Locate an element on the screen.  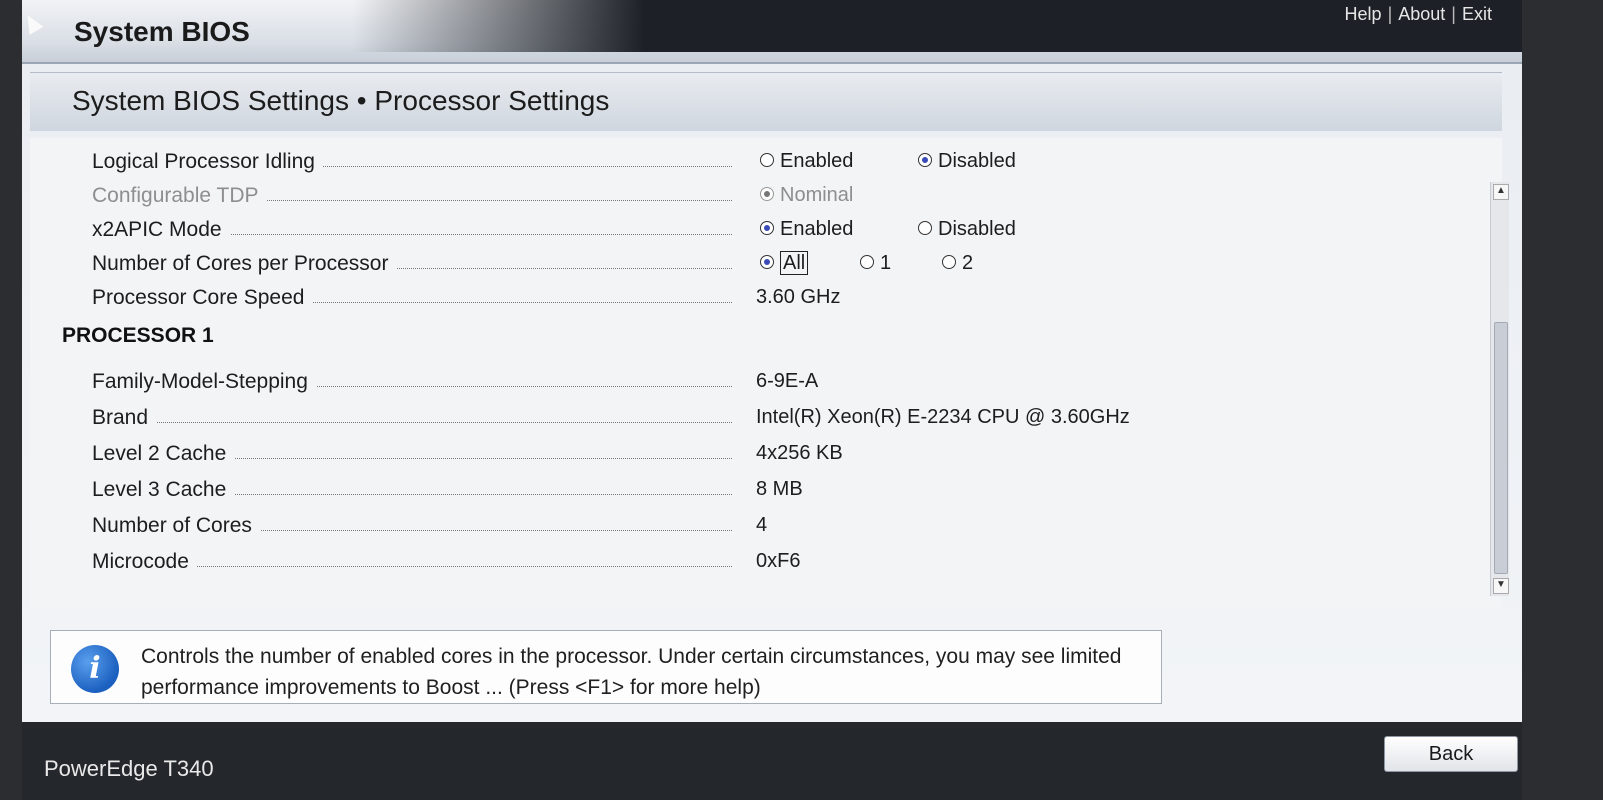
info-value: 4x256 KB is located at coordinates (799, 453).